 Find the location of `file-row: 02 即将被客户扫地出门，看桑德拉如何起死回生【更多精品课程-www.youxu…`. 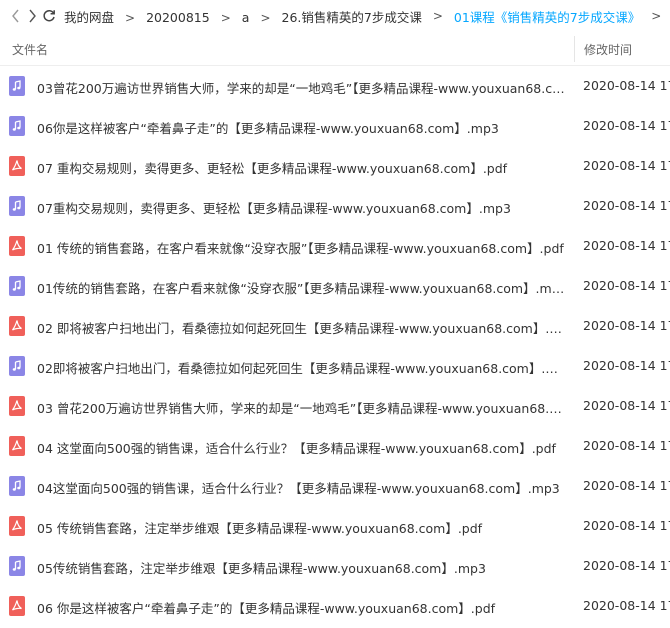

file-row: 02 即将被客户扫地出门，看桑德拉如何起死回生【更多精品课程-www.youxu… is located at coordinates (335, 326).